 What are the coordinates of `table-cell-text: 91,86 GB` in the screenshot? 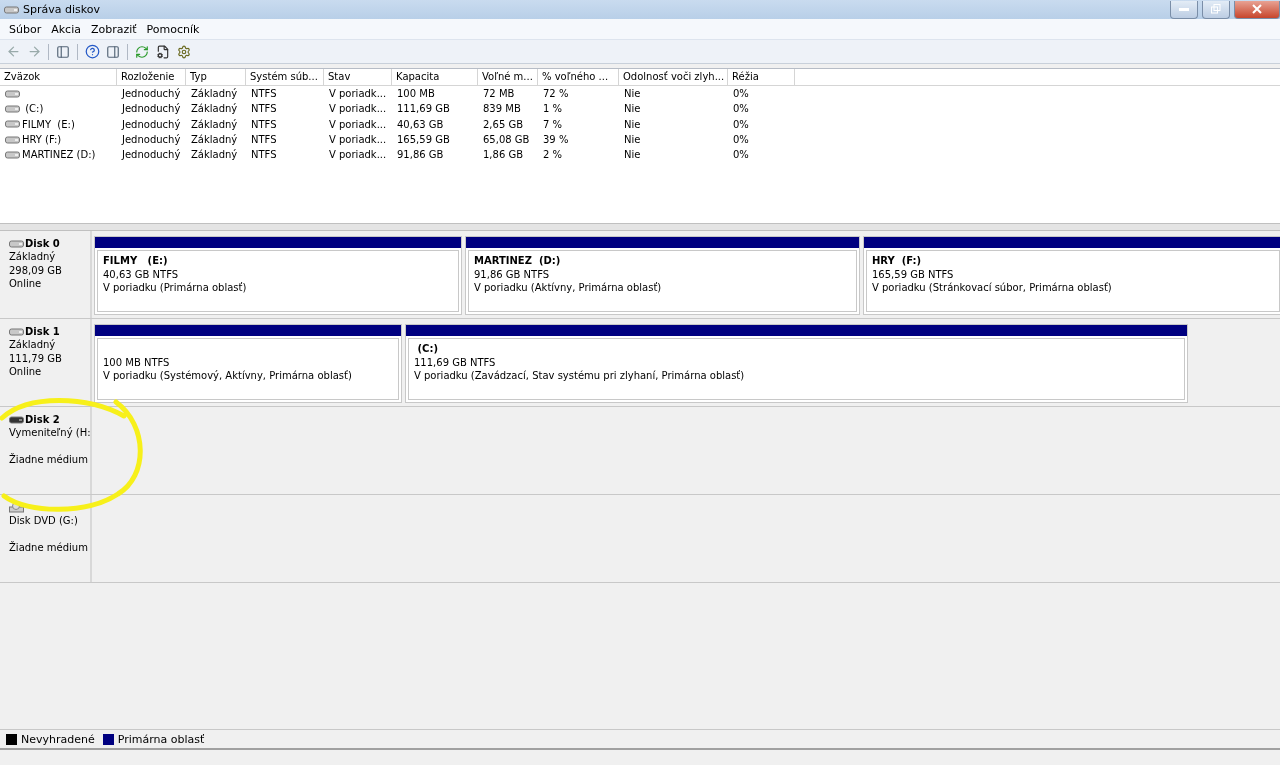 It's located at (420, 155).